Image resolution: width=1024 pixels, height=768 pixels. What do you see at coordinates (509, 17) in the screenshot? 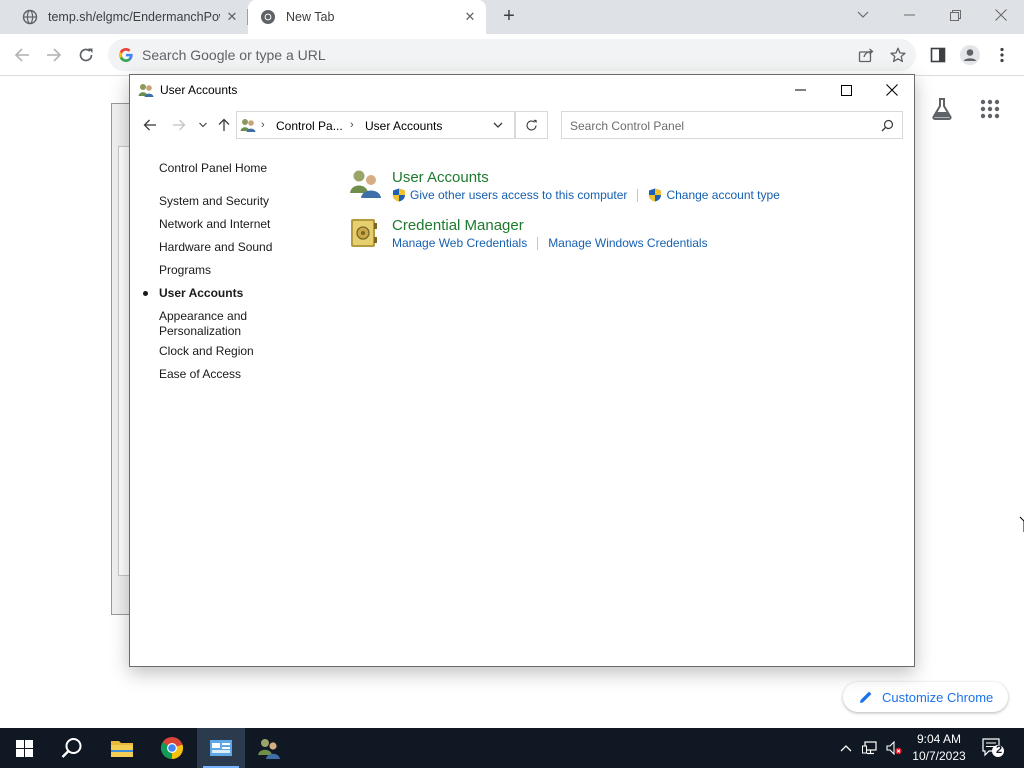
I see `new-tab-button: +` at bounding box center [509, 17].